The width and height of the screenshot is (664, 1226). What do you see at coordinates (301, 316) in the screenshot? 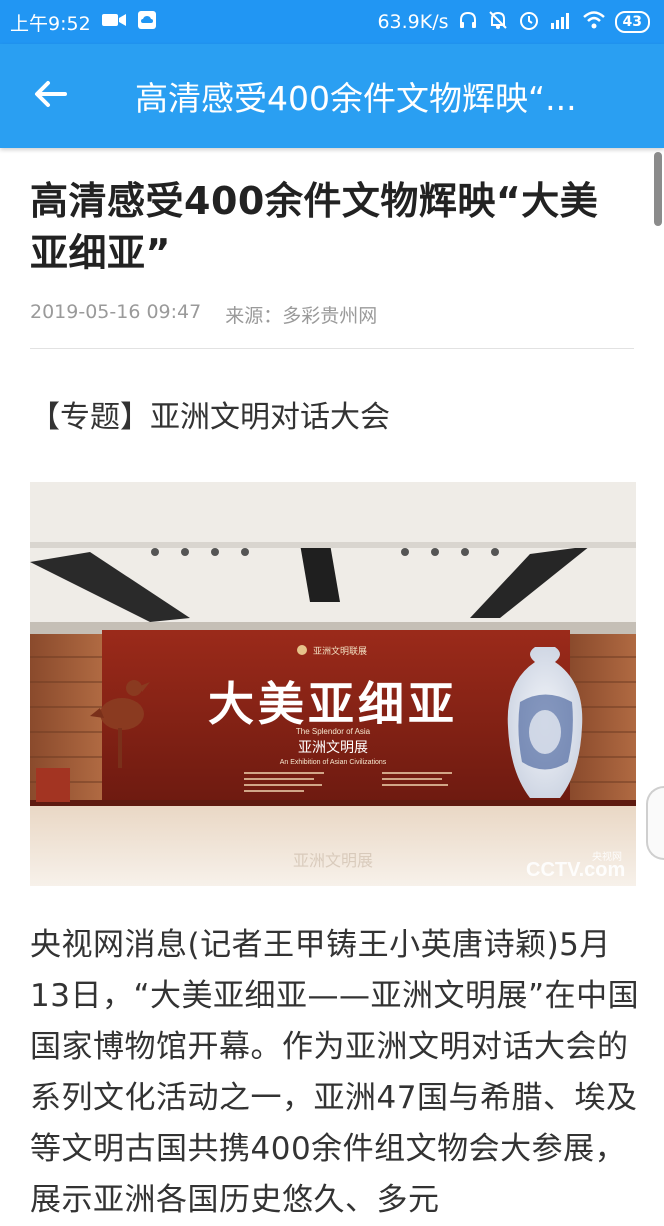
I see `article-source: 来源：多彩贵州网` at bounding box center [301, 316].